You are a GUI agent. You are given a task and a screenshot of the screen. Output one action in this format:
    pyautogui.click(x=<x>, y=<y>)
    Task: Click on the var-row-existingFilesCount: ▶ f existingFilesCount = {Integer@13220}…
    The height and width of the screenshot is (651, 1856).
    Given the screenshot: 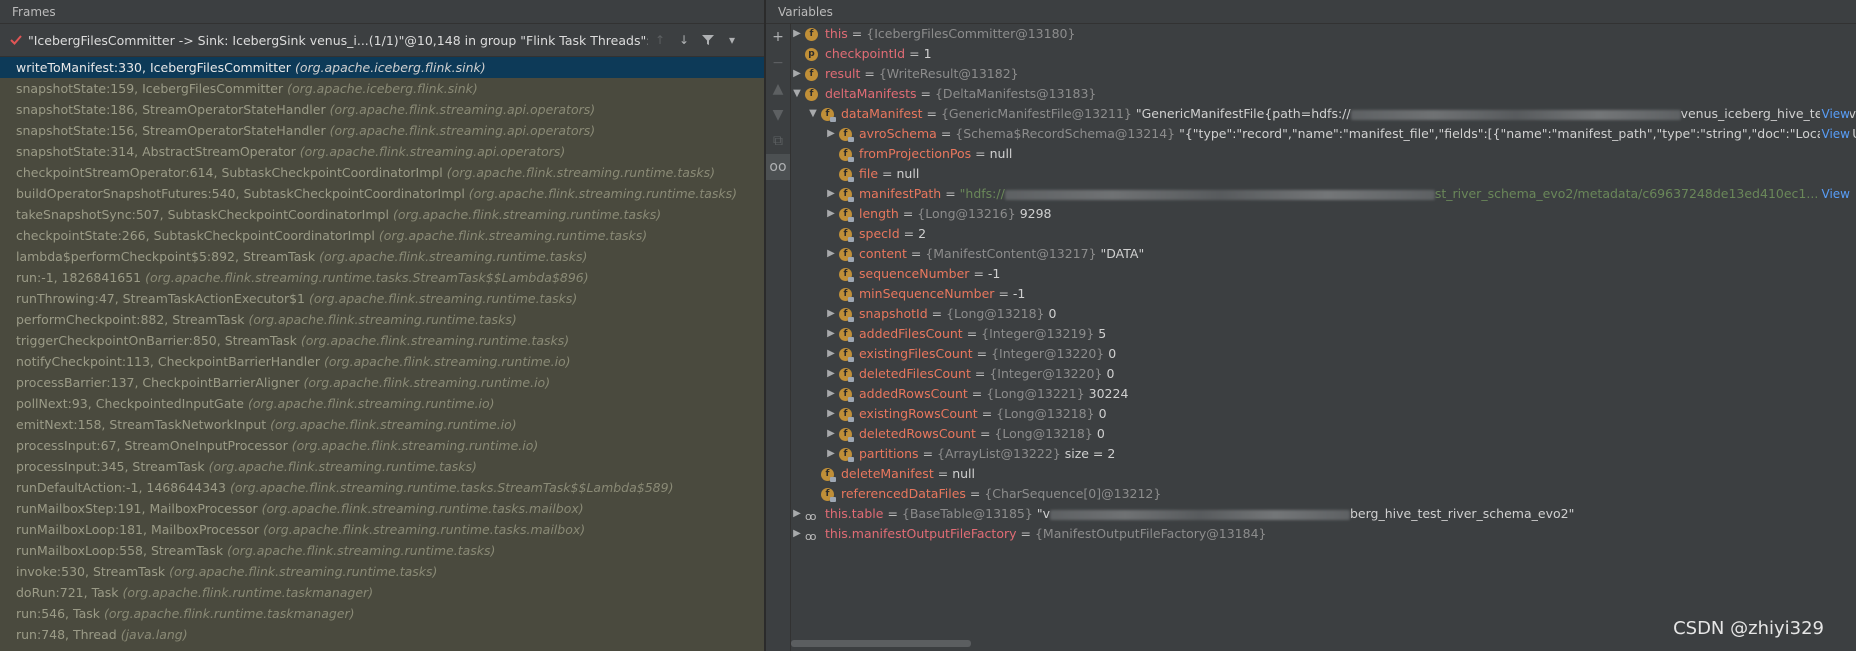 What is the action you would take?
    pyautogui.click(x=1323, y=354)
    